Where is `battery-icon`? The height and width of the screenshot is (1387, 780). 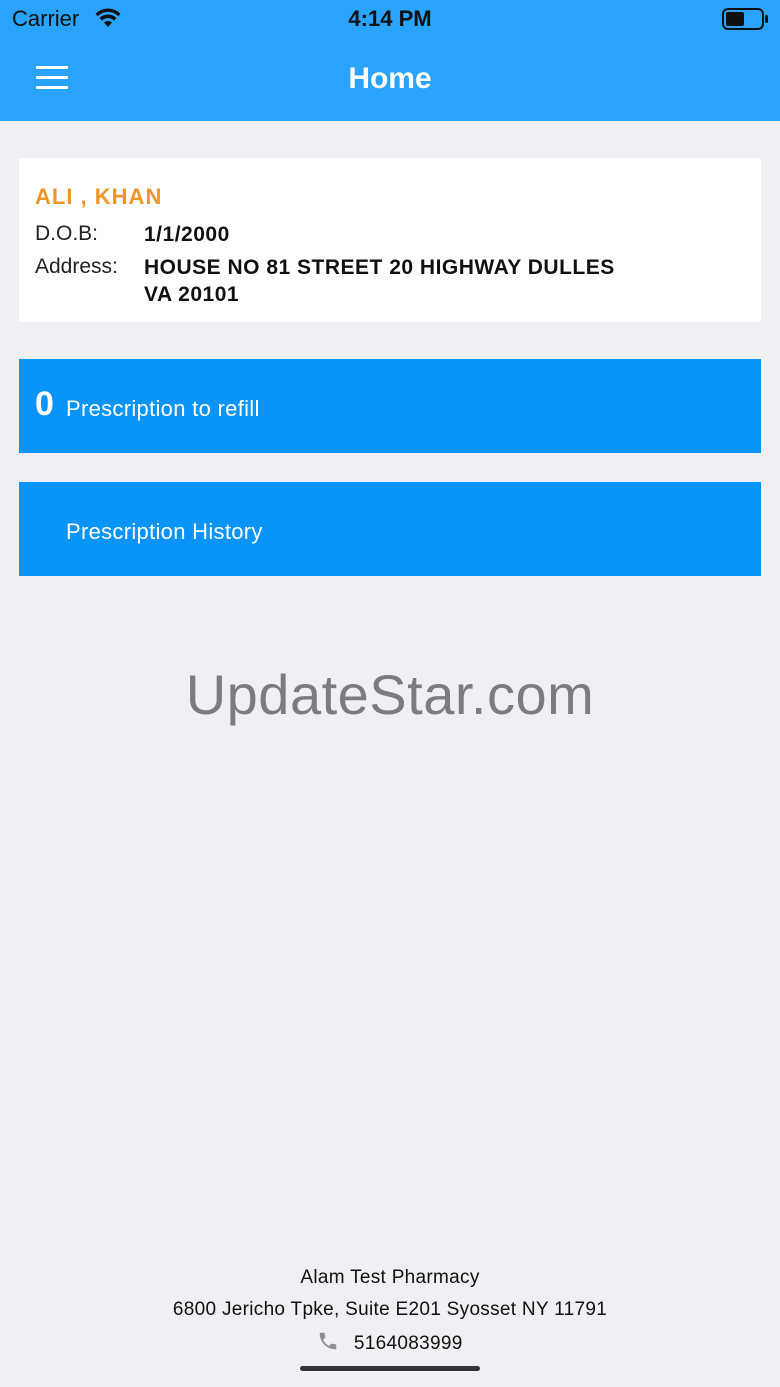
battery-icon is located at coordinates (746, 21).